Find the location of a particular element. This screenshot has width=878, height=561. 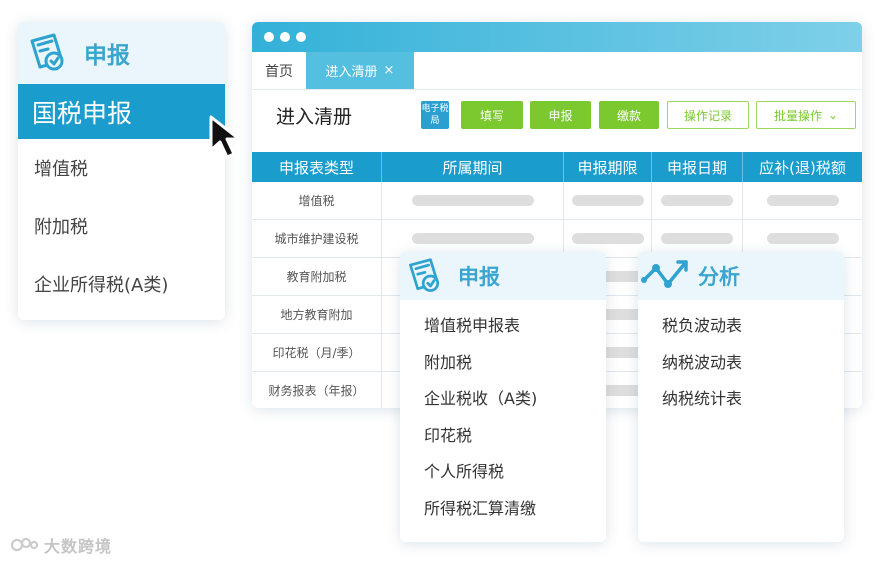

pay-button: 缴款 is located at coordinates (629, 115).